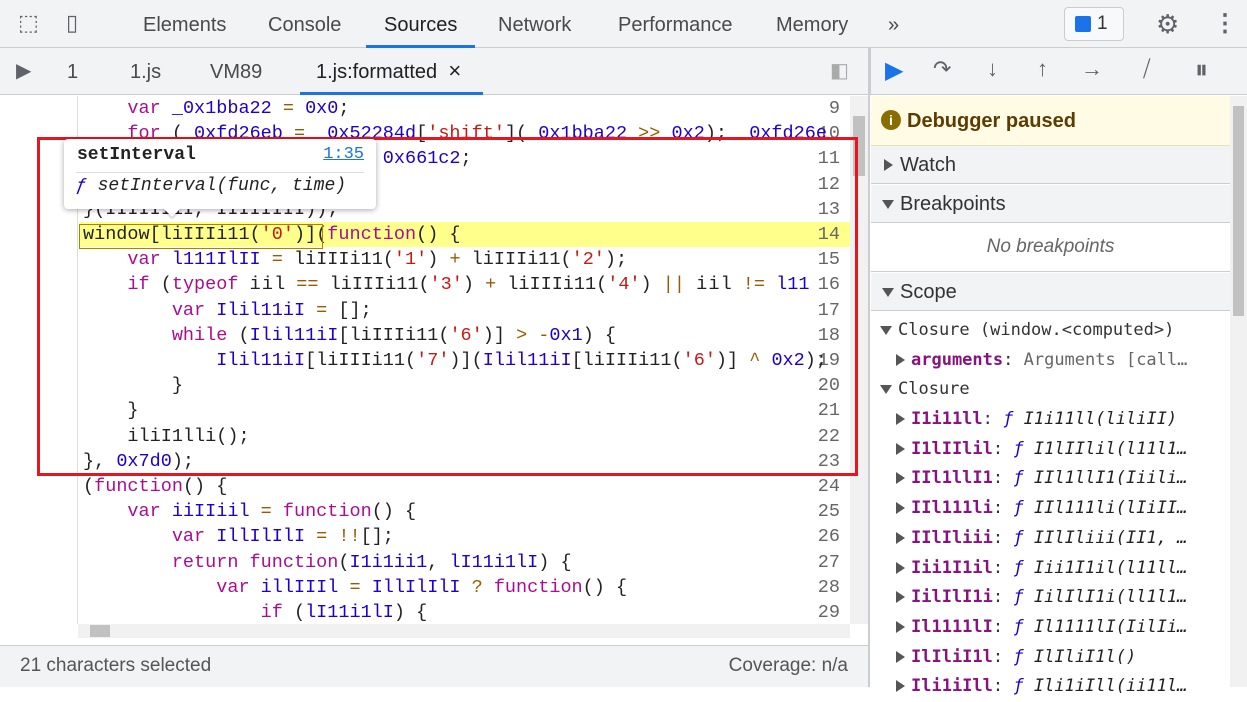 This screenshot has height=702, width=1247. Describe the element at coordinates (992, 69) in the screenshot. I see `step-into-icon: ↓` at that location.